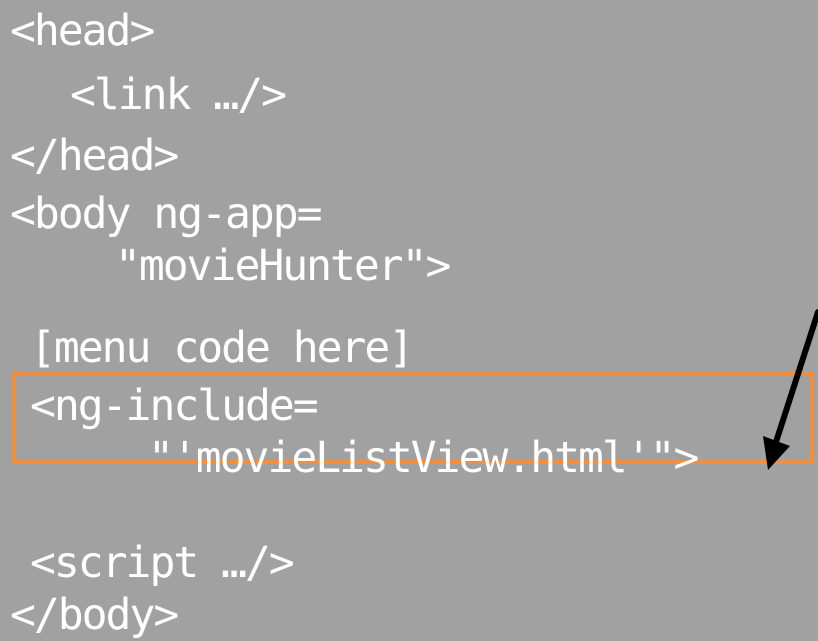 This screenshot has height=641, width=818. Describe the element at coordinates (166, 214) in the screenshot. I see `code-line-body-open: <body ng-app=` at that location.